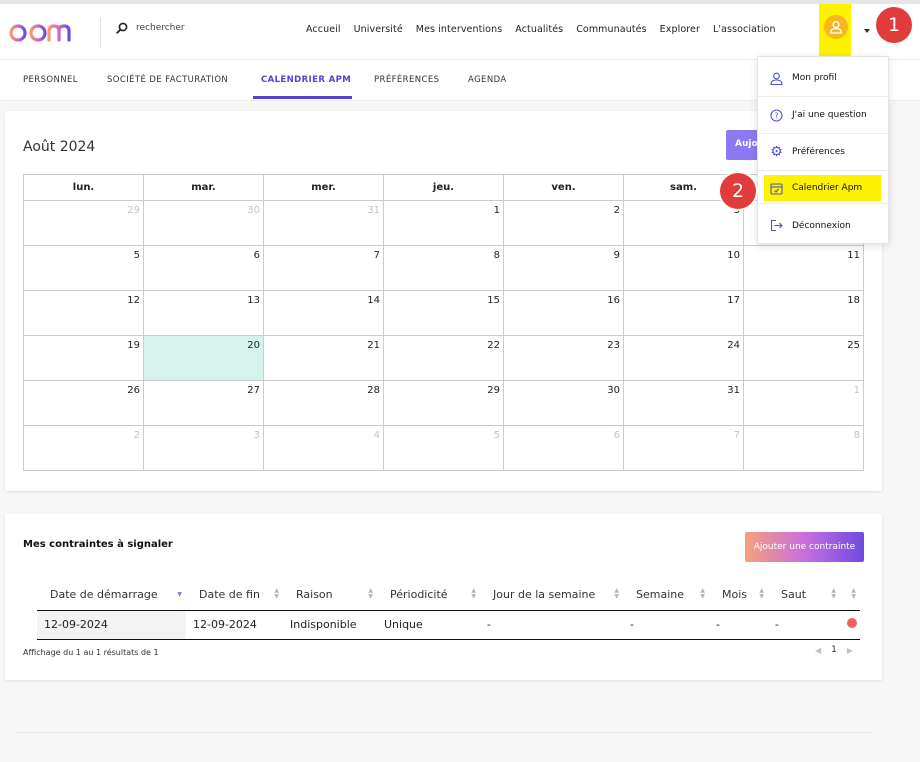 The image size is (920, 762). I want to click on table-cell: Indisponible, so click(330, 625).